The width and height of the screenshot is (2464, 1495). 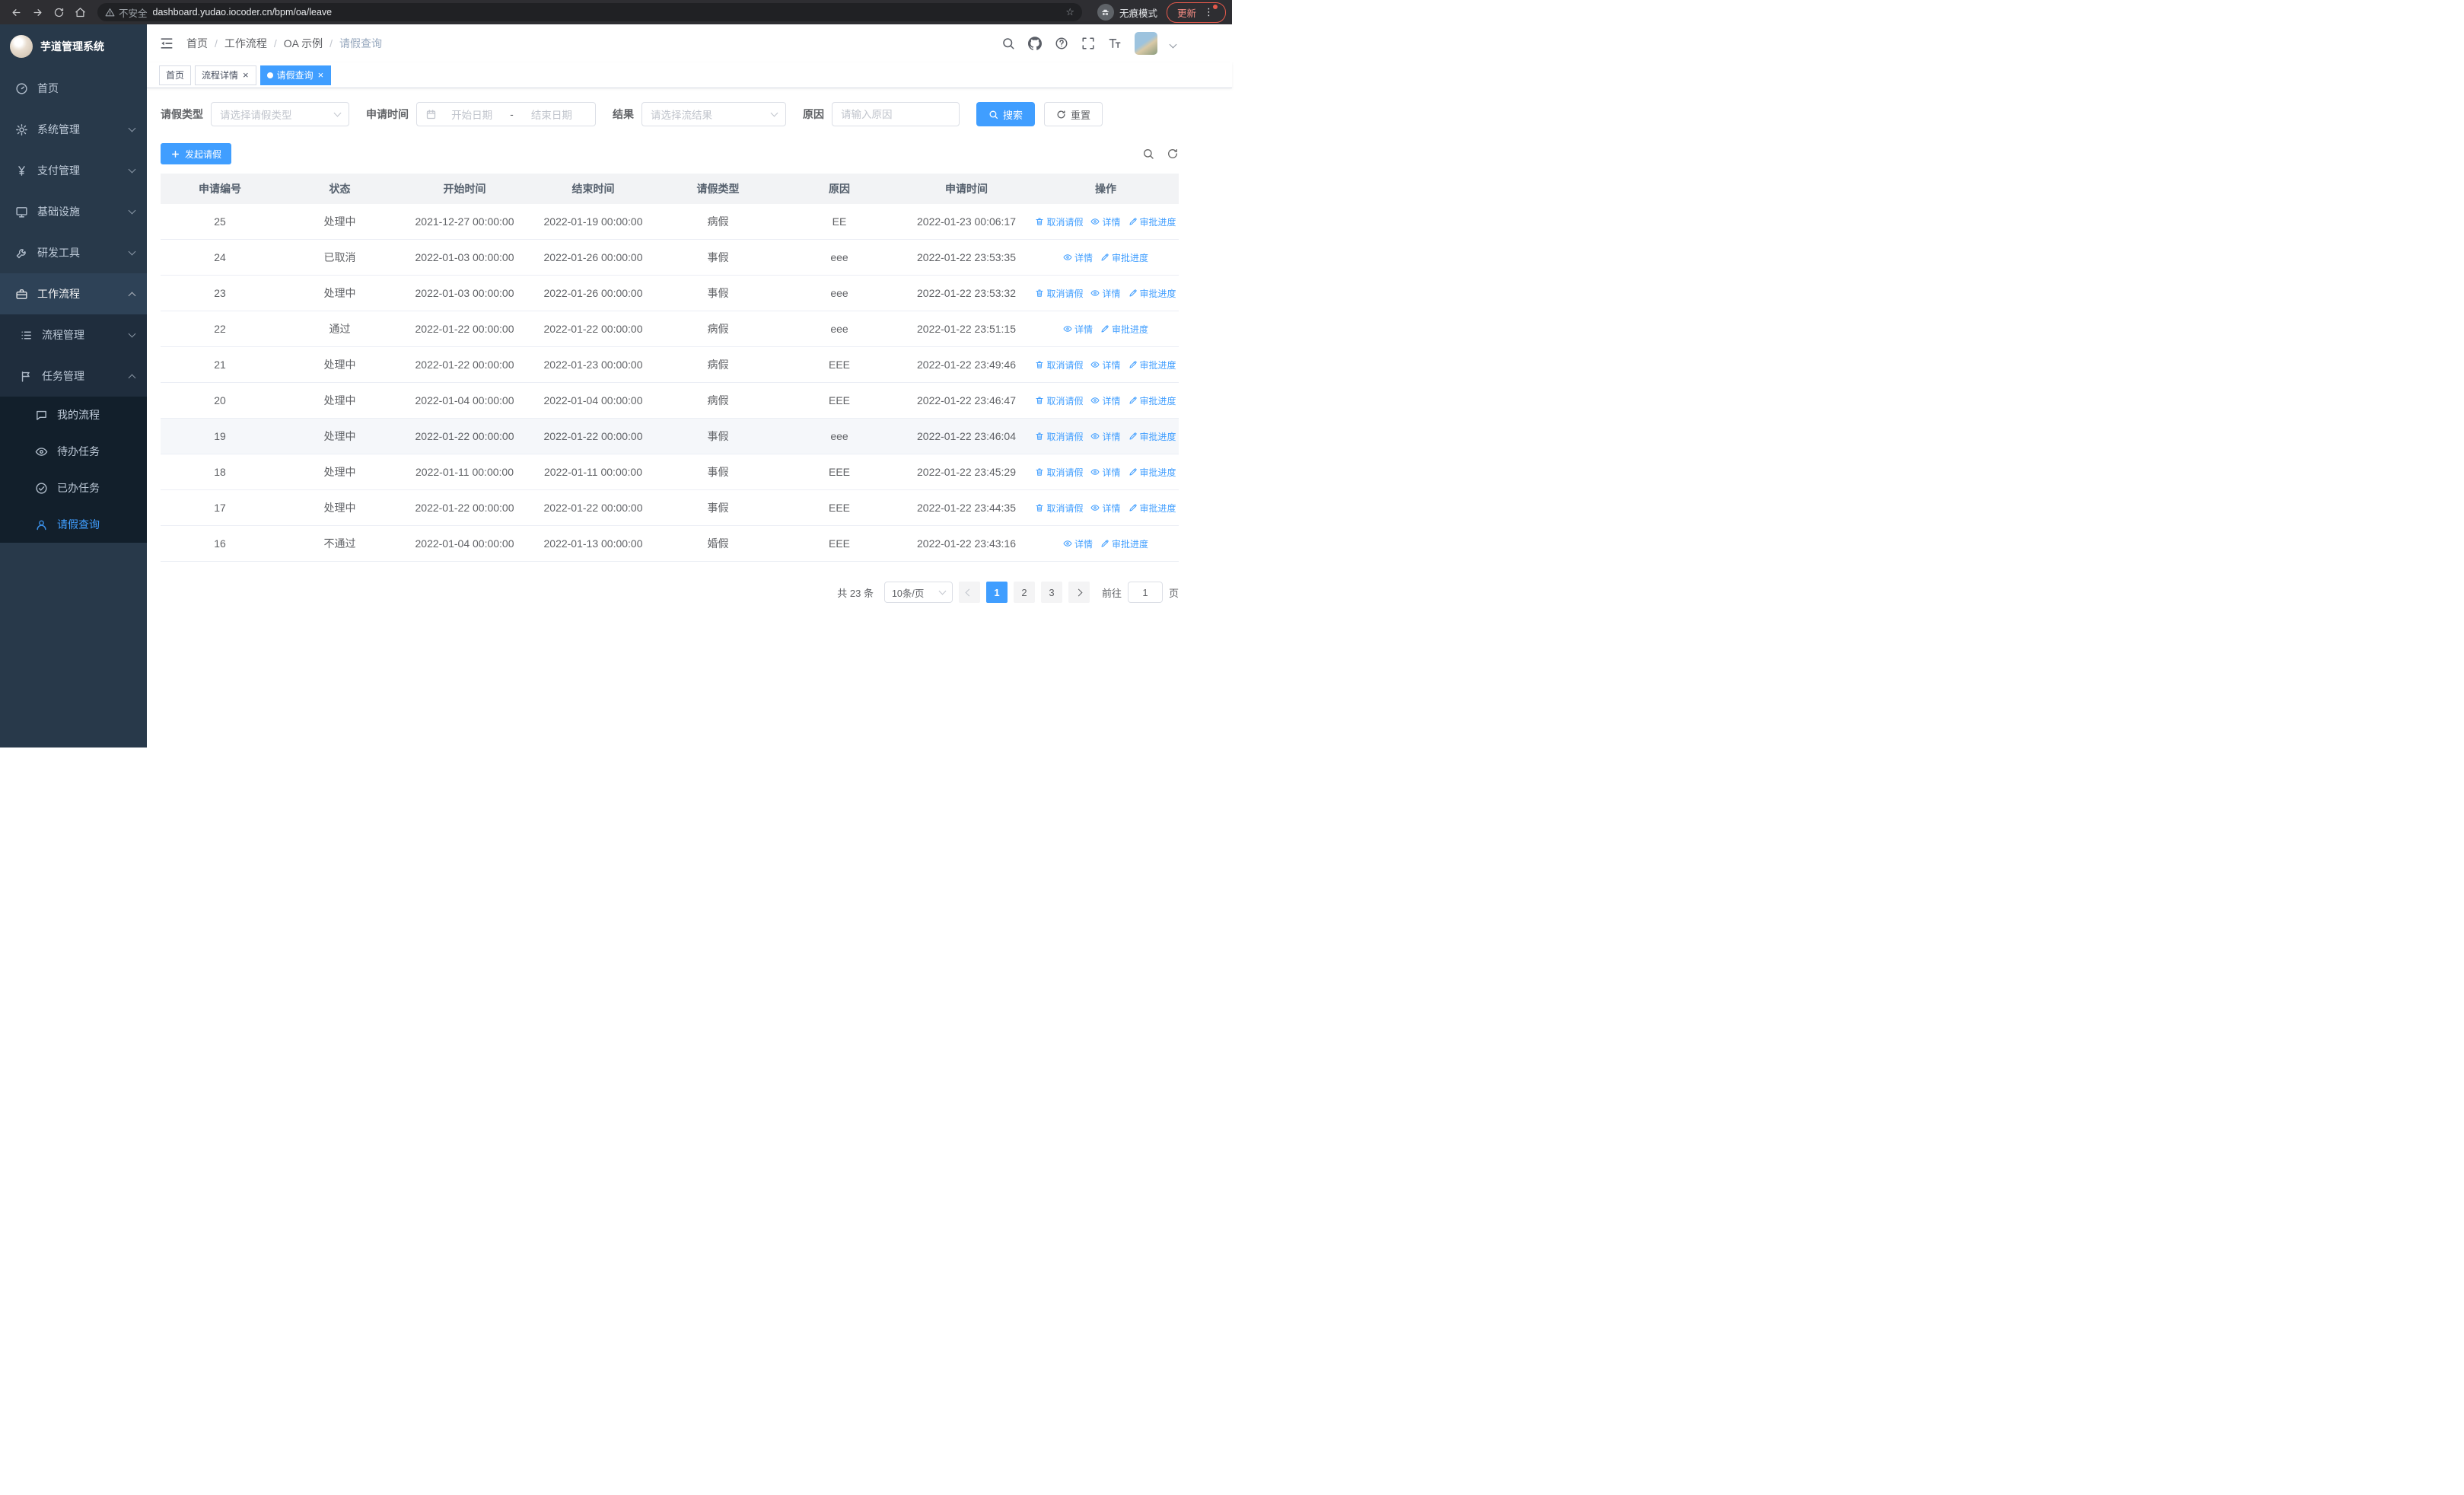 I want to click on browser-menu-icon: ⋮, so click(x=1210, y=12).